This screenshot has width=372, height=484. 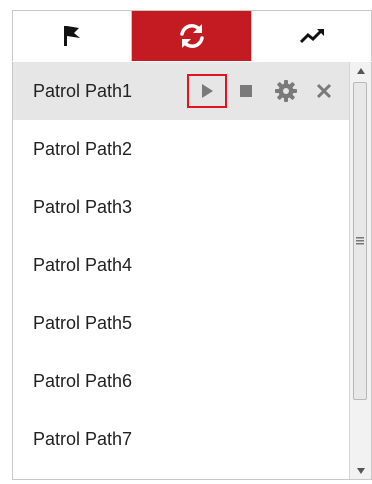 I want to click on tab-pattern, so click(x=312, y=36).